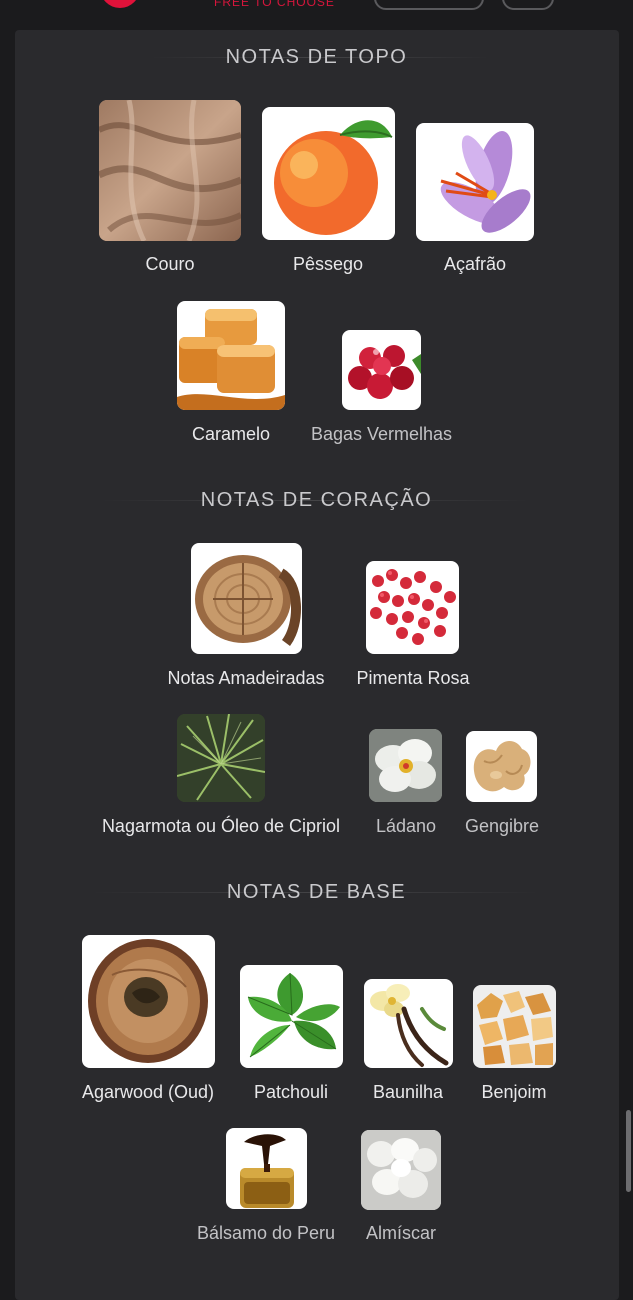 The image size is (633, 1300). Describe the element at coordinates (246, 678) in the screenshot. I see `note-label: Notas Amadeiradas` at that location.